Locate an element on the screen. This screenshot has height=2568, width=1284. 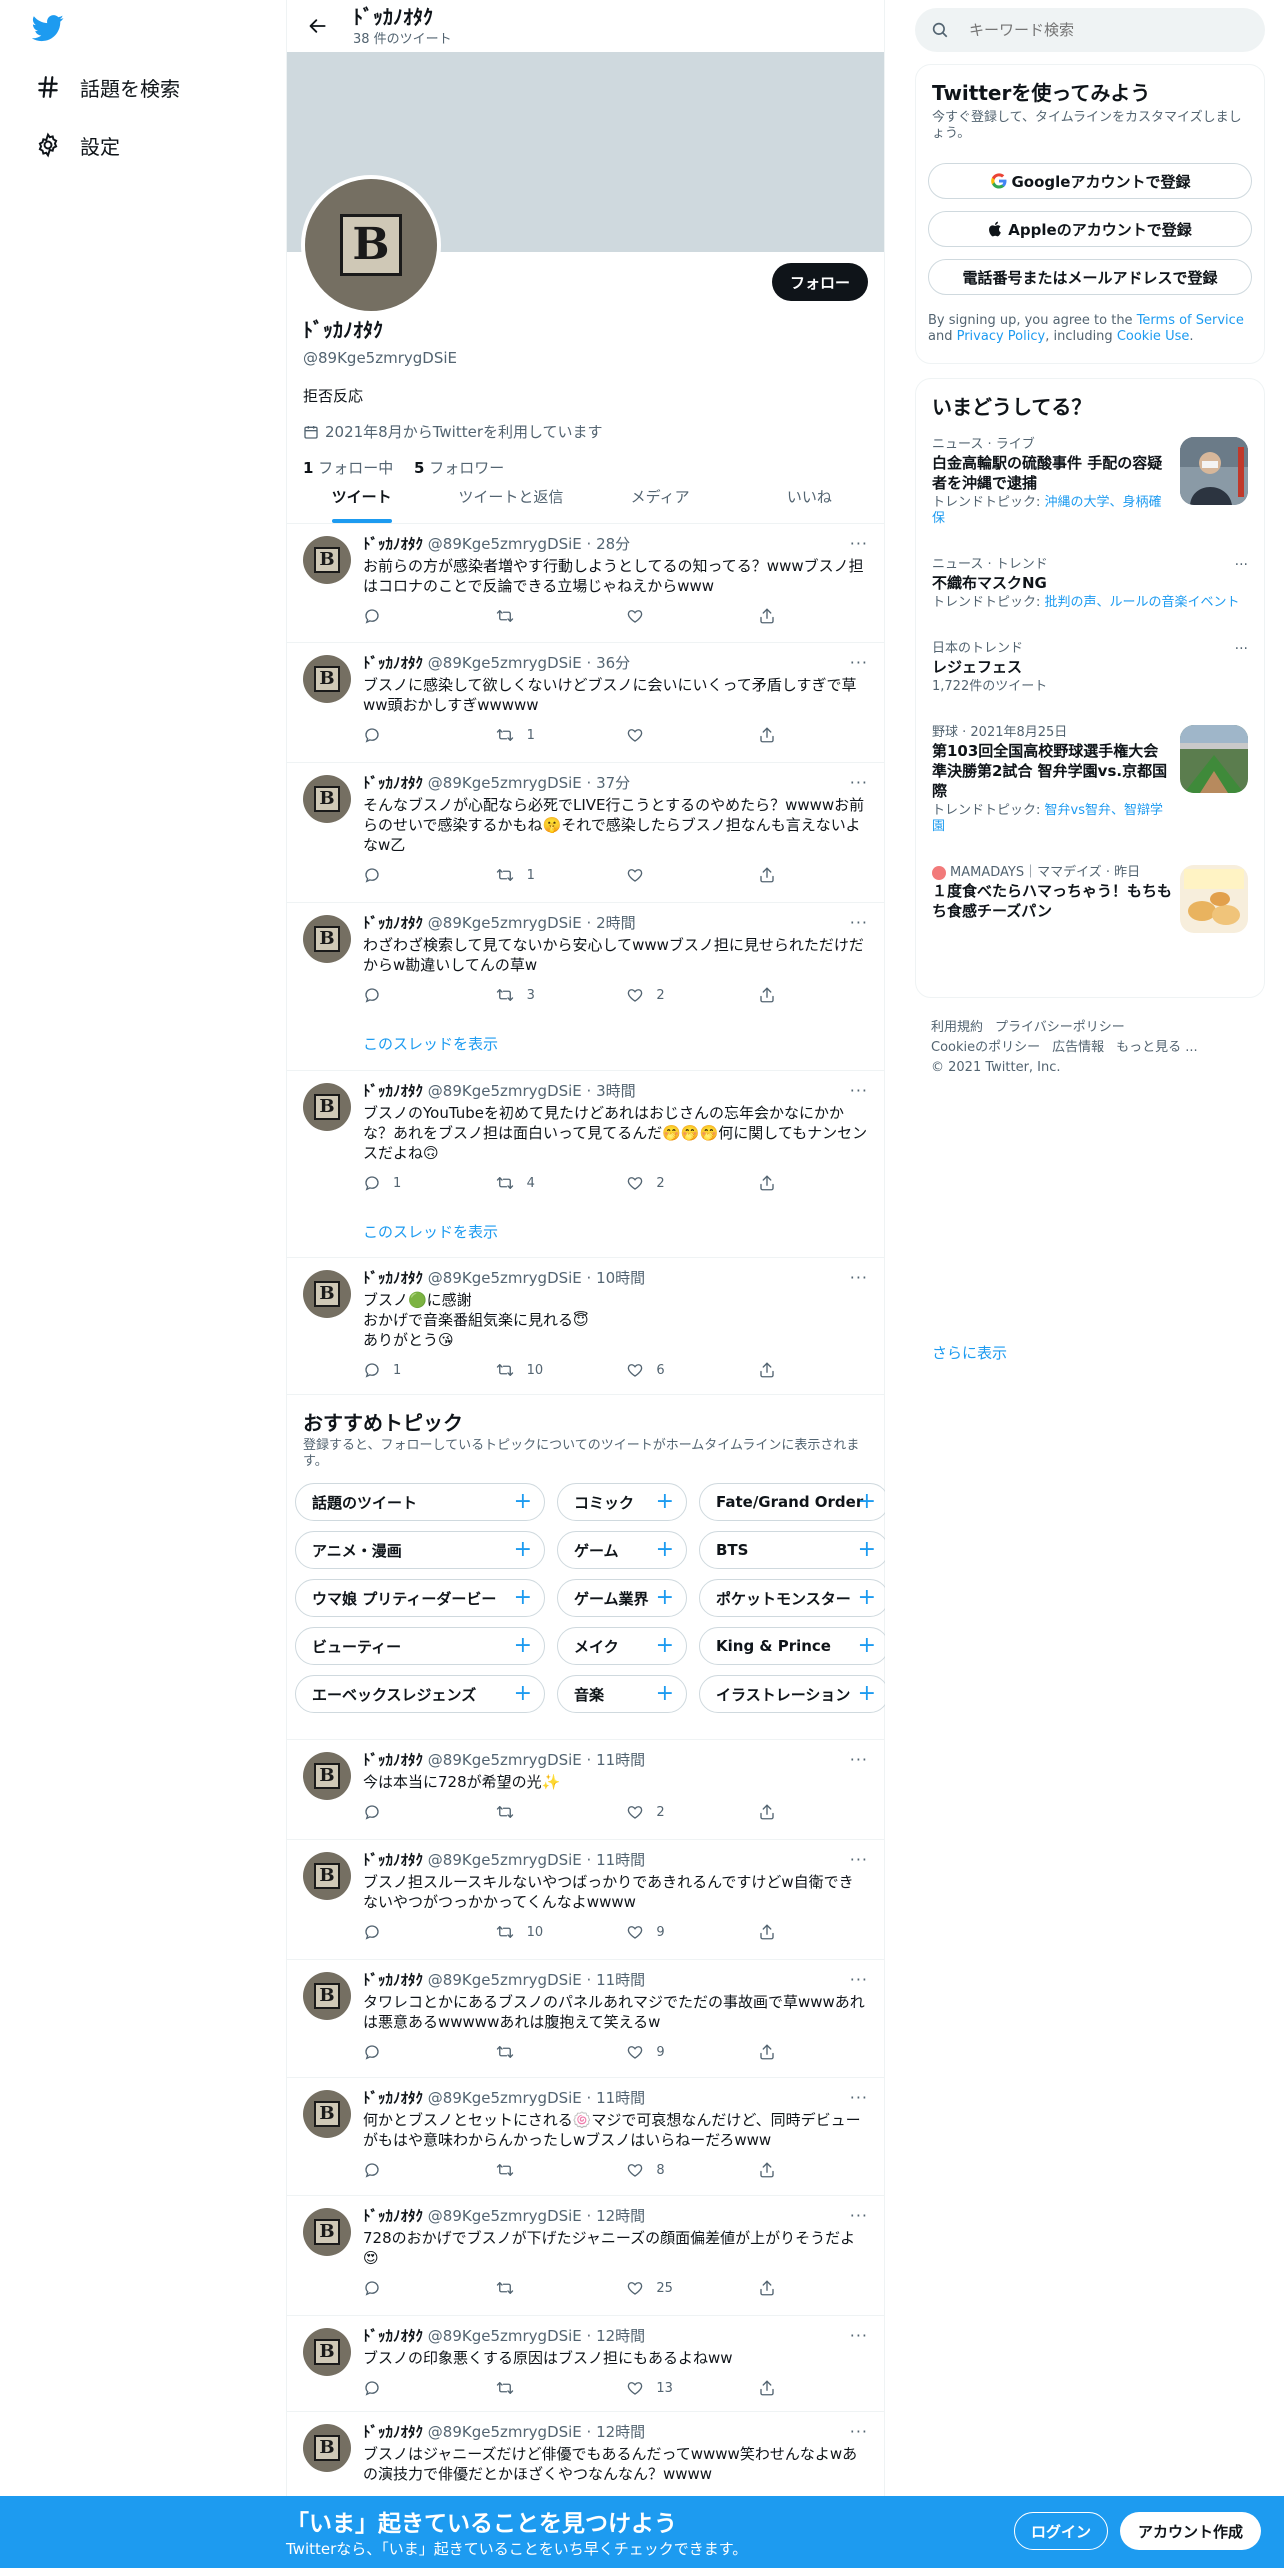
trend-more-icon: ··· is located at coordinates (1241, 565).